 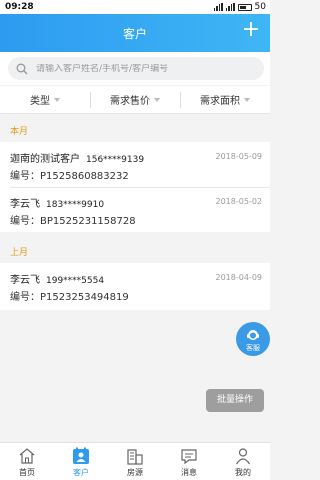 I want to click on status-bar: 09:28 50, so click(x=135, y=7).